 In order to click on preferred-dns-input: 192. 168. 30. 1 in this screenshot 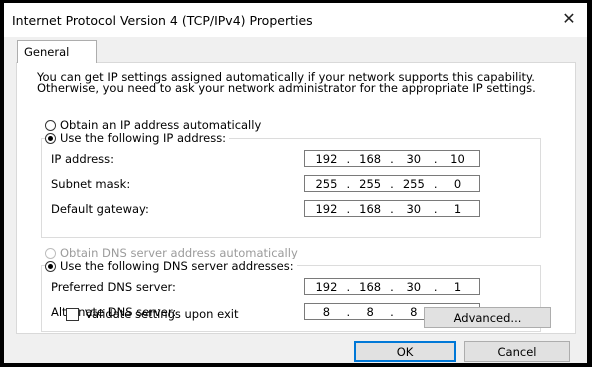, I will do `click(392, 286)`.